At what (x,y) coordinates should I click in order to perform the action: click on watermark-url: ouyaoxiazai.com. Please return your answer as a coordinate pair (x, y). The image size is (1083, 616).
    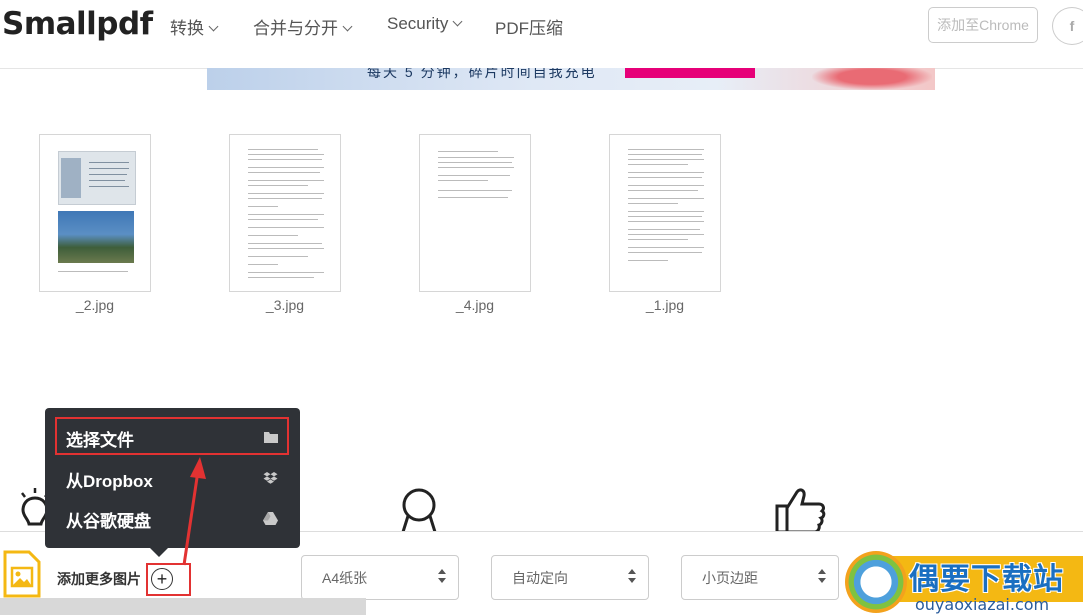
    Looking at the image, I should click on (982, 604).